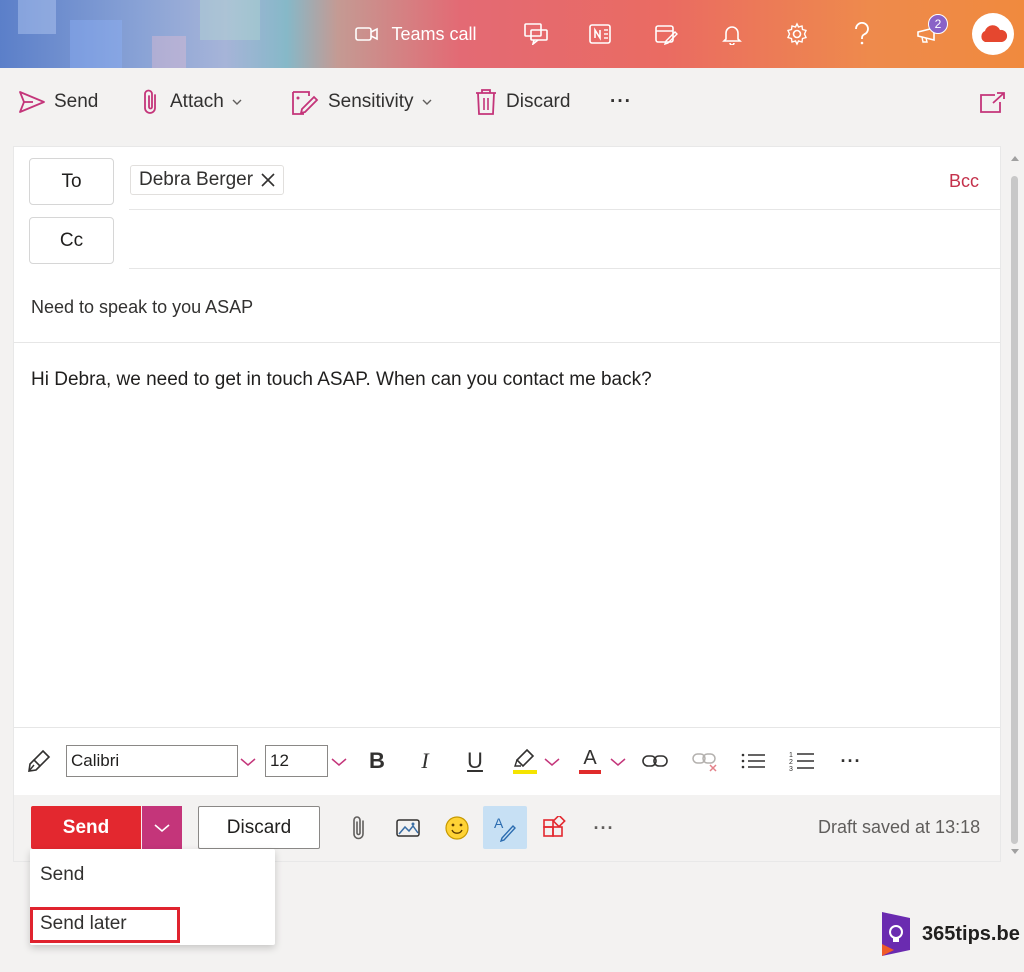  Describe the element at coordinates (62, 875) in the screenshot. I see `menu-item-send: Send` at that location.